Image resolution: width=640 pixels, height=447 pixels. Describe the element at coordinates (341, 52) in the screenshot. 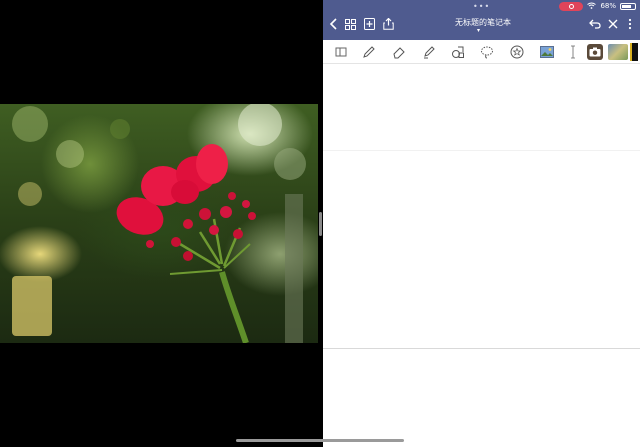

I see `sidebar-toggle-icon` at that location.